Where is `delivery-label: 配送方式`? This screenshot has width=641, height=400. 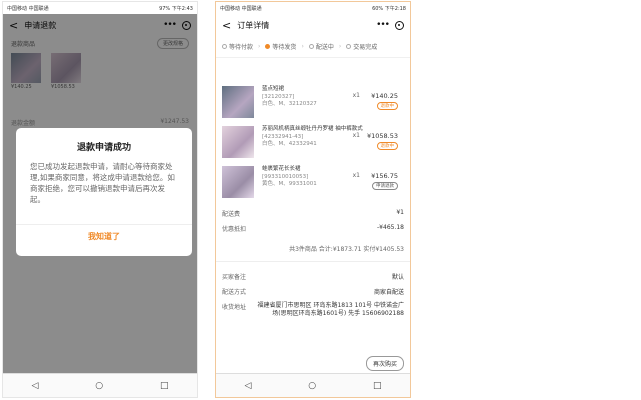 delivery-label: 配送方式 is located at coordinates (234, 292).